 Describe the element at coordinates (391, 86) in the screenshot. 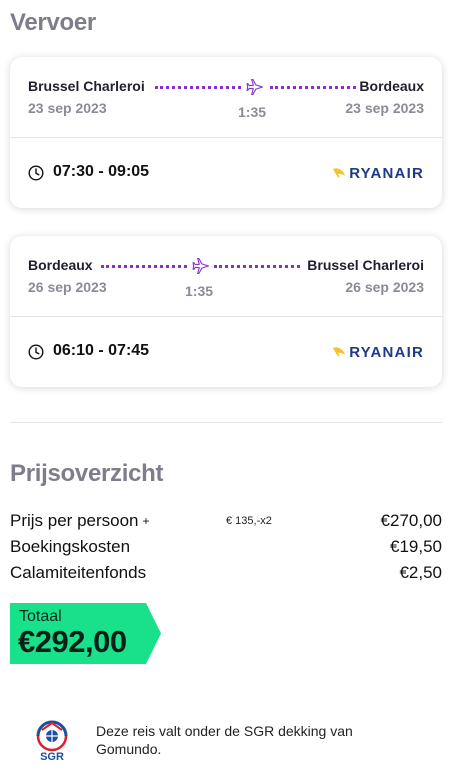

I see `arrival-city: Bordeaux` at that location.